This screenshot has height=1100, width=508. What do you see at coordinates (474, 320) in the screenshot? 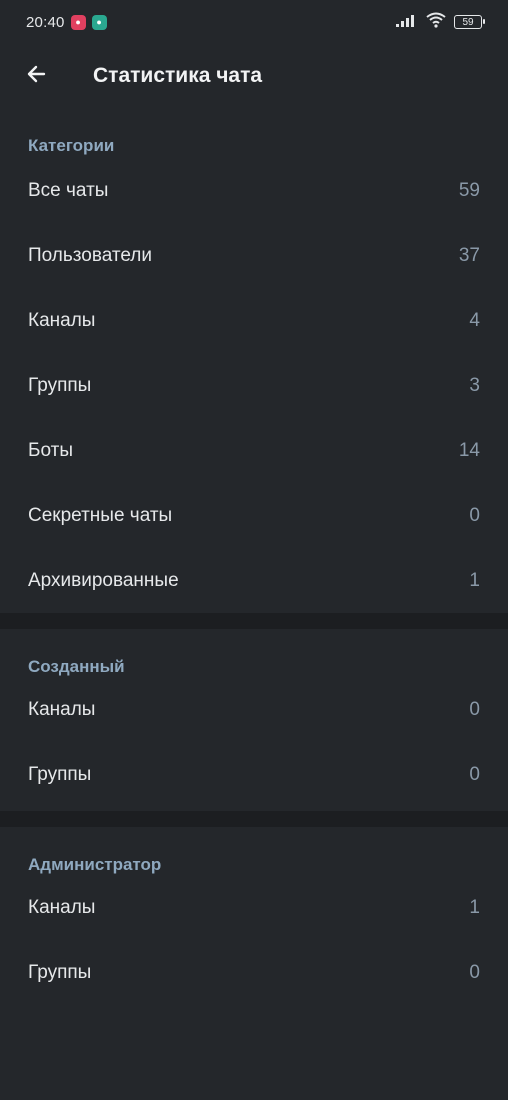
I see `list-item-value: 4` at bounding box center [474, 320].